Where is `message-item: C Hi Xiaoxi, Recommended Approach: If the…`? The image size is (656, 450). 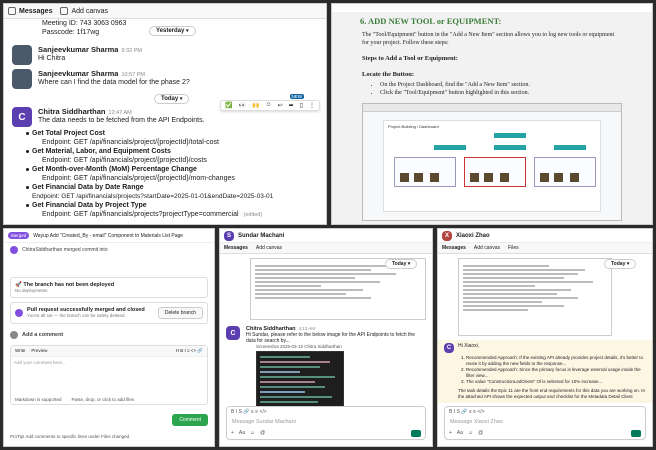 message-item: C Hi Xiaoxi, Recommended Approach: If the… is located at coordinates (545, 371).